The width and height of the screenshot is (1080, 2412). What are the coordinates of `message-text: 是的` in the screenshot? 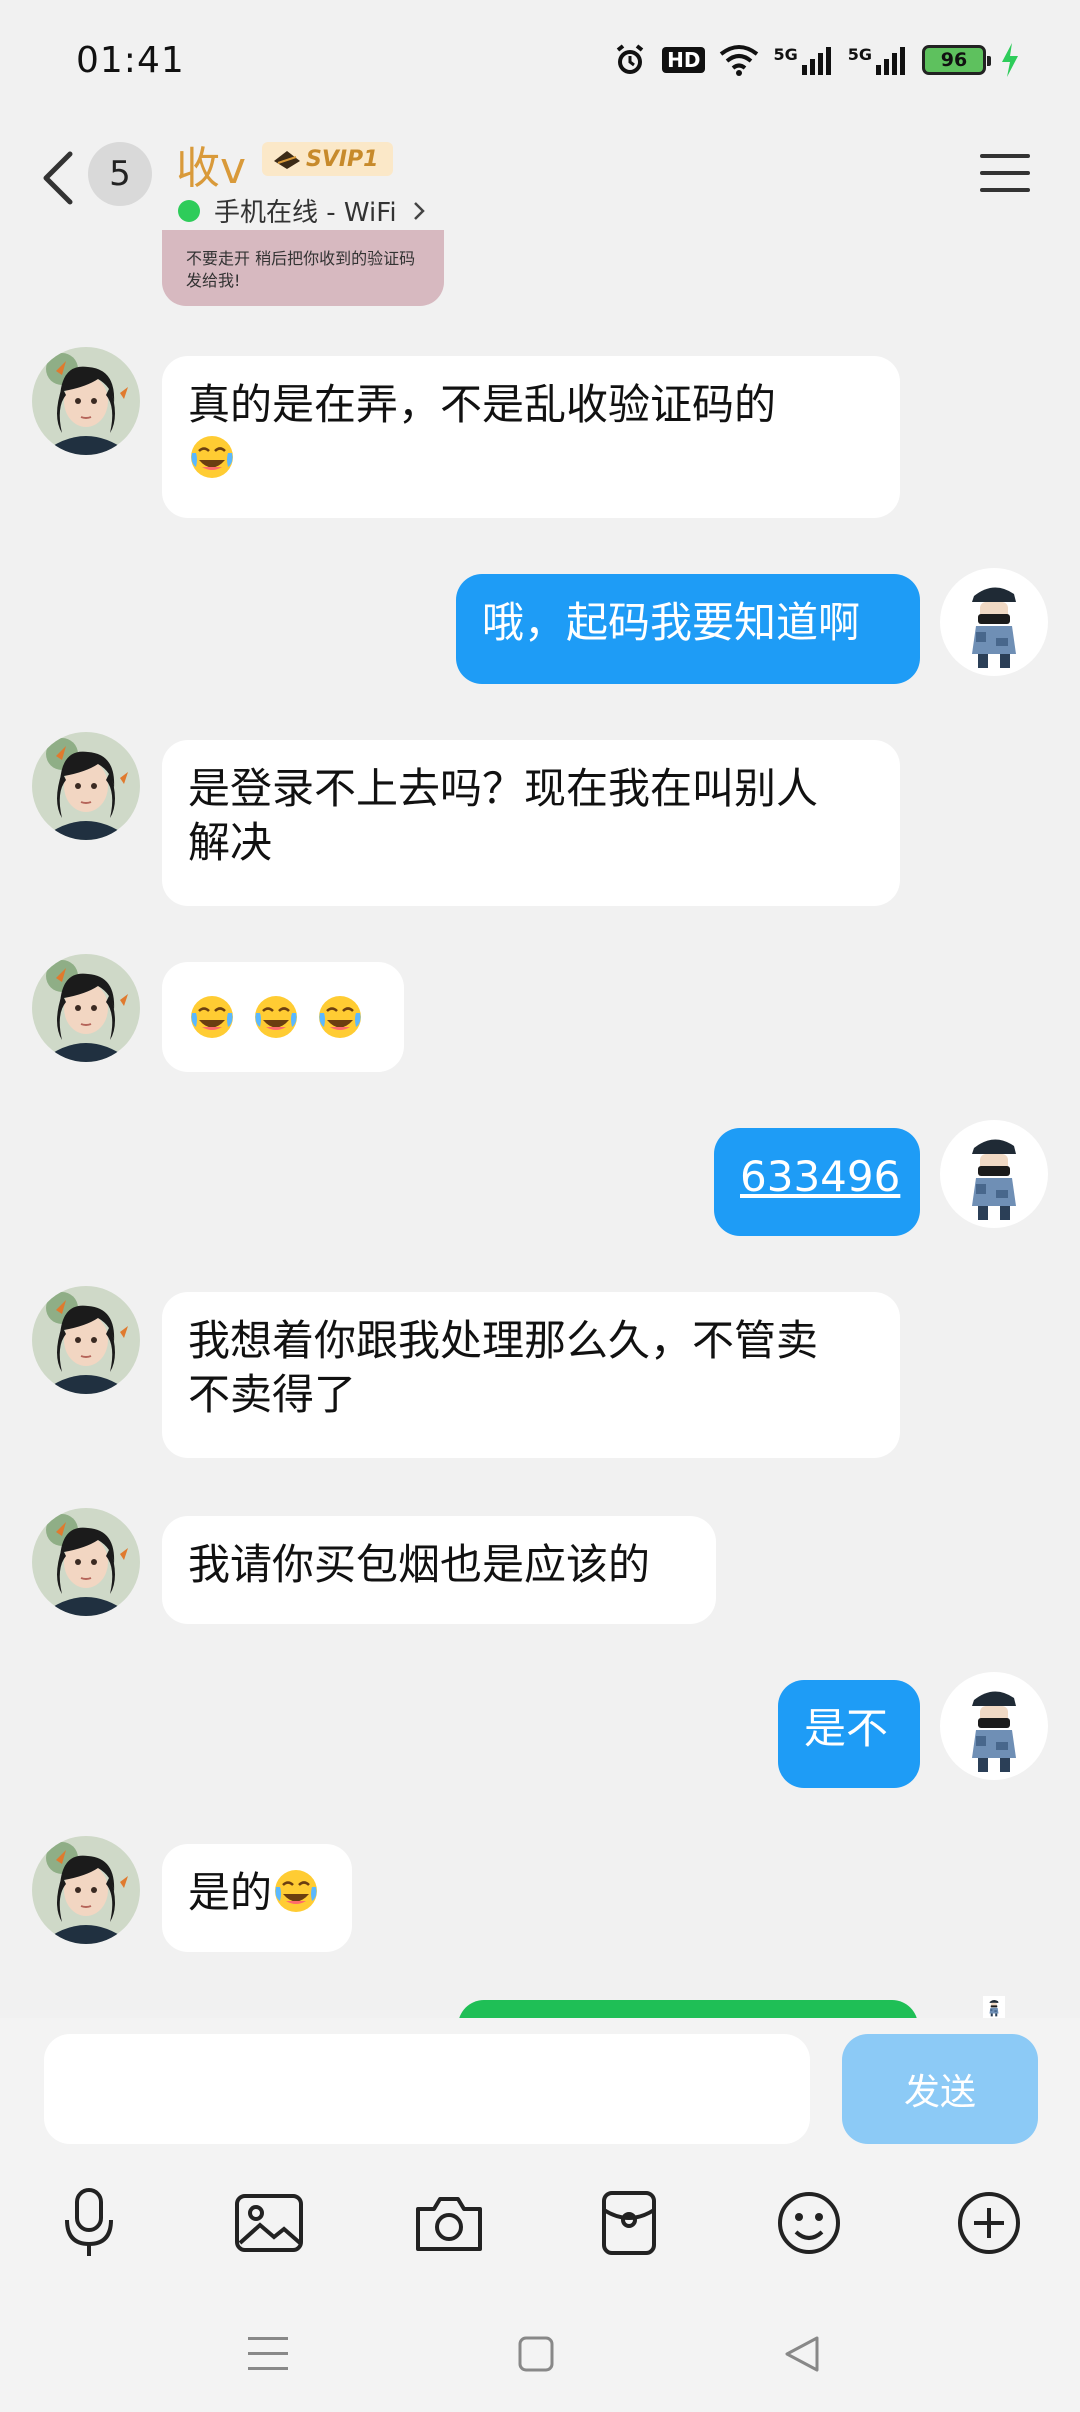 It's located at (230, 1892).